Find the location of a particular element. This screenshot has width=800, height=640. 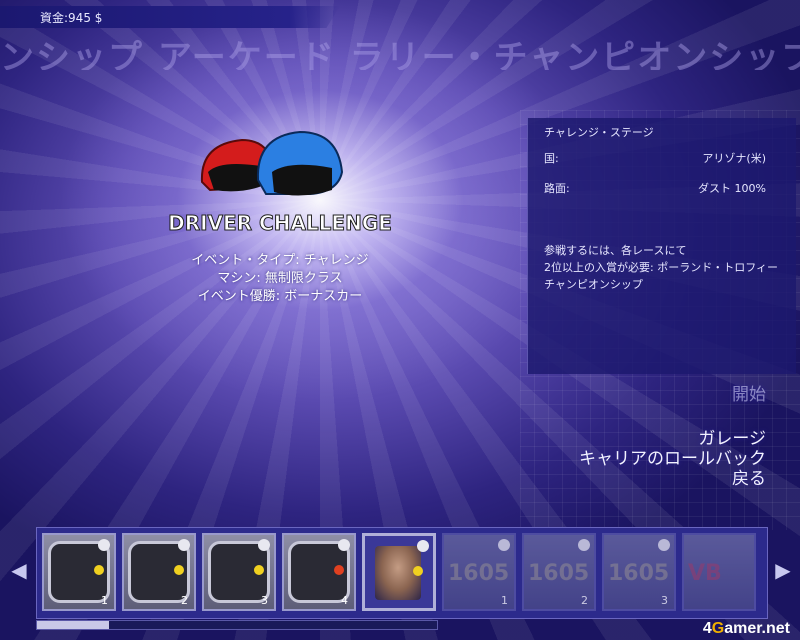

note-line: チャンピオンシップ is located at coordinates (593, 284).